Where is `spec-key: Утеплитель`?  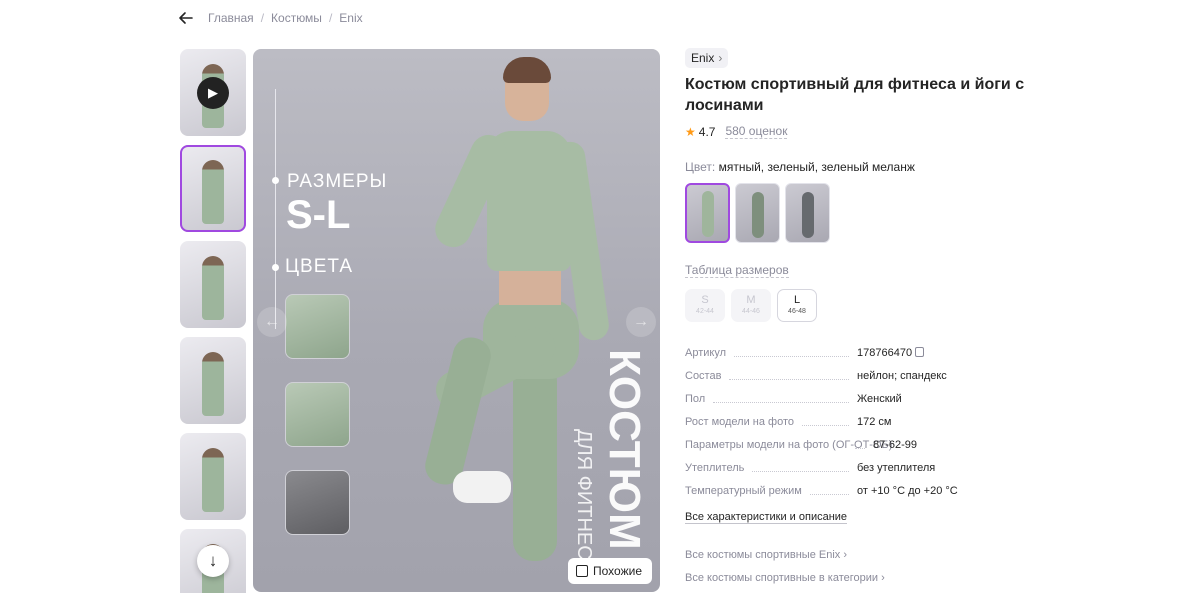 spec-key: Утеплитель is located at coordinates (715, 468).